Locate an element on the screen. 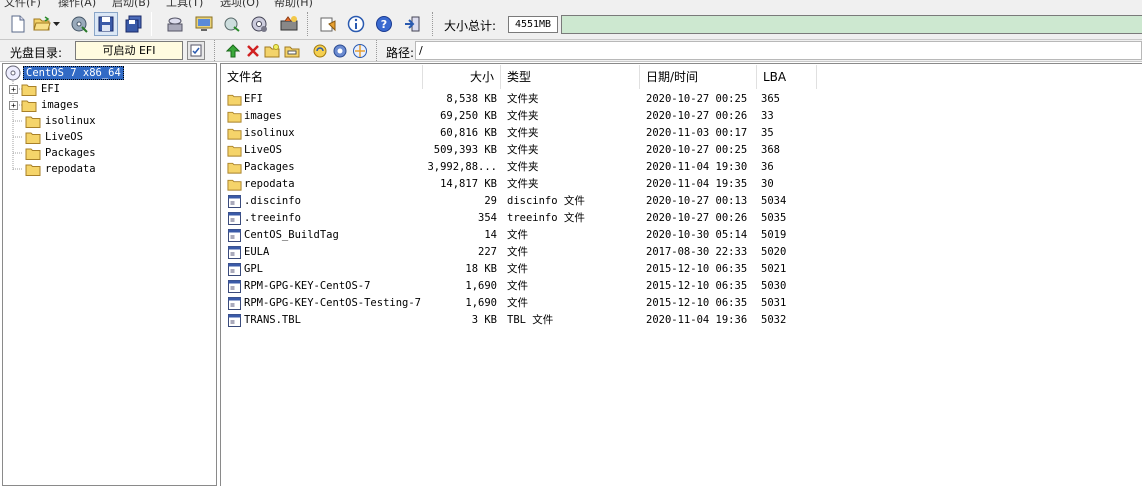 The image size is (1142, 486). file-row: EFI 8,538 KB 文件夹 2020-10-27 00:25 365 is located at coordinates (681, 99).